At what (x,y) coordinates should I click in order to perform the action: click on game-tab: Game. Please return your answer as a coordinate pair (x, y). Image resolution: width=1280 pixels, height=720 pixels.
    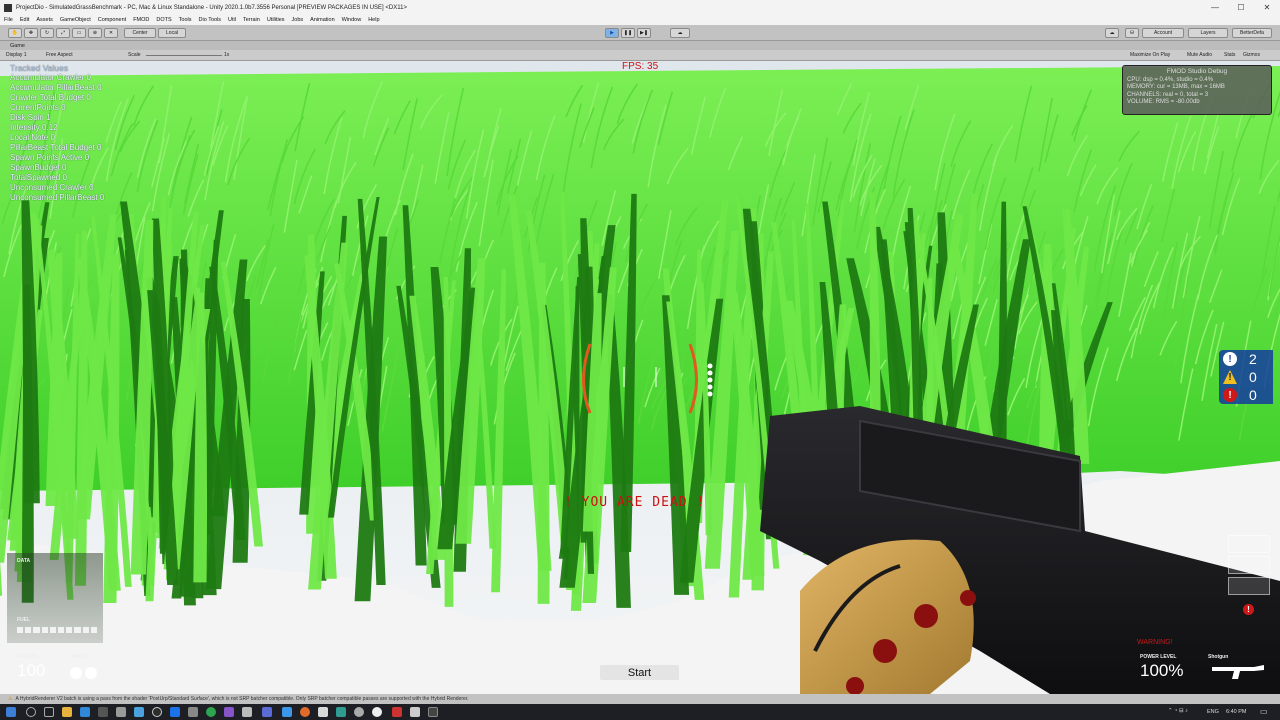
    Looking at the image, I should click on (640, 45).